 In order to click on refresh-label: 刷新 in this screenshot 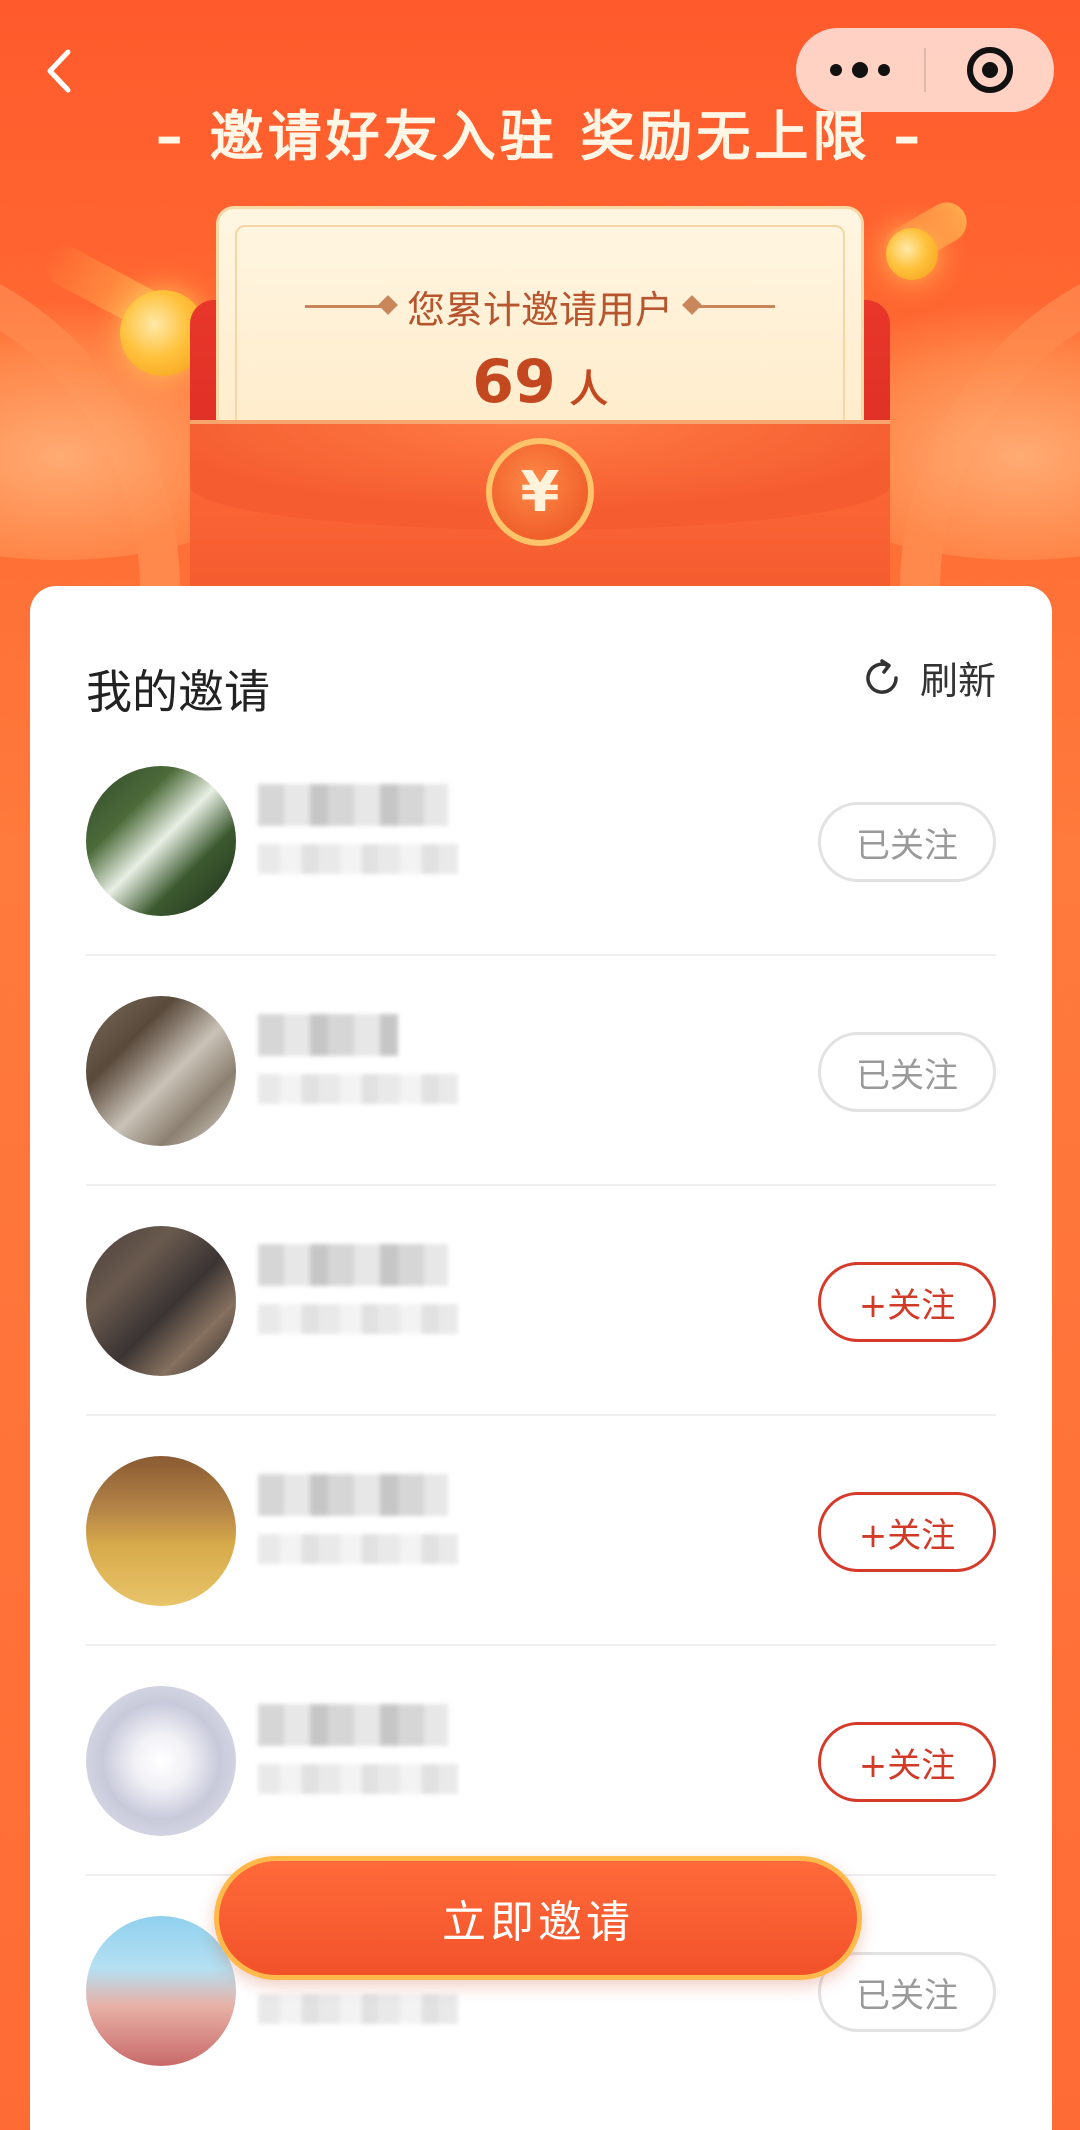, I will do `click(957, 681)`.